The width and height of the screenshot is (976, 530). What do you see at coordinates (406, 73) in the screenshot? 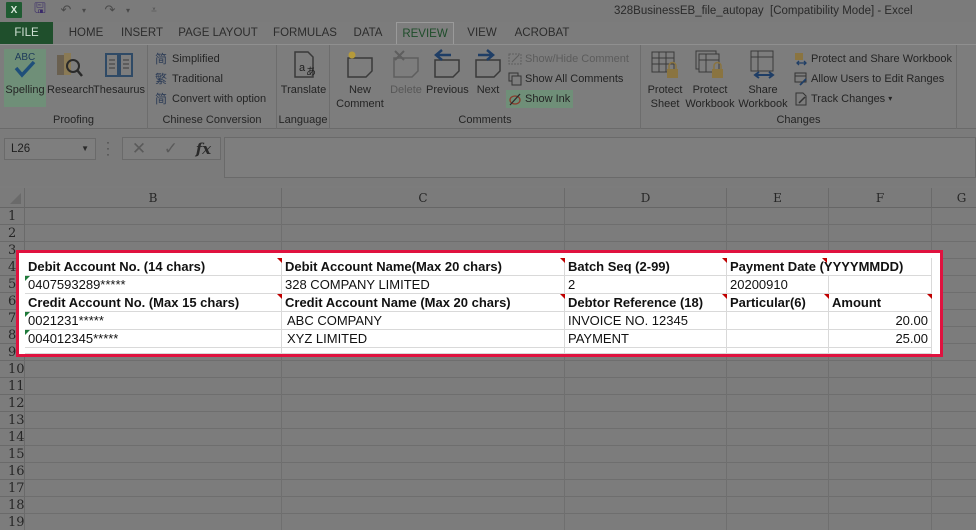
I see `delete-comment-button: Delete` at bounding box center [406, 73].